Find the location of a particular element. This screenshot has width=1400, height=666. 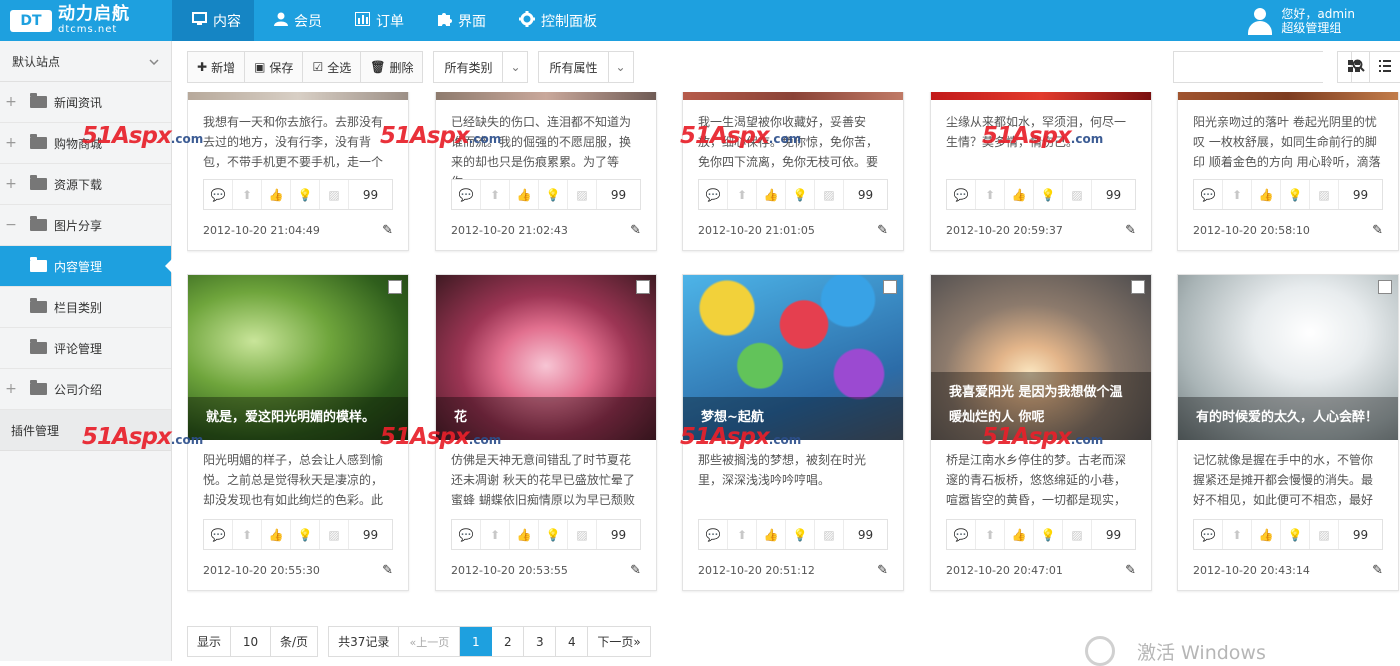

card-image: 梦想~起航 is located at coordinates (793, 357).